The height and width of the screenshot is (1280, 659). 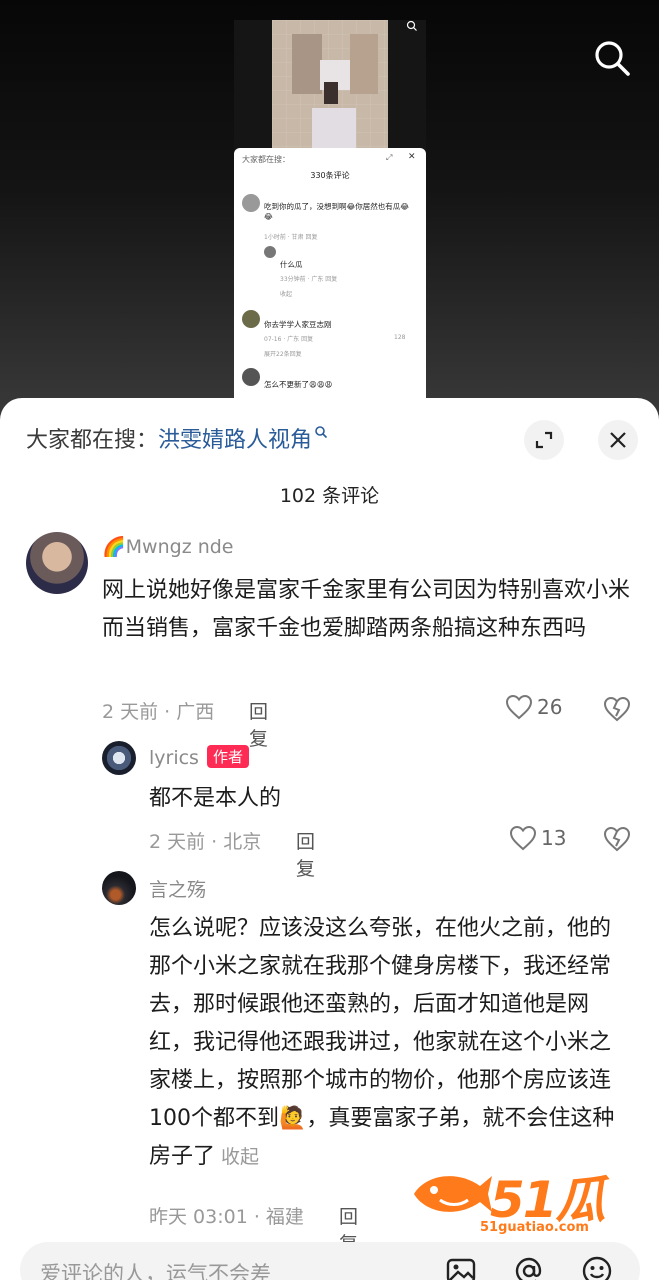 What do you see at coordinates (168, 546) in the screenshot?
I see `username: 🌈Mwngz nde` at bounding box center [168, 546].